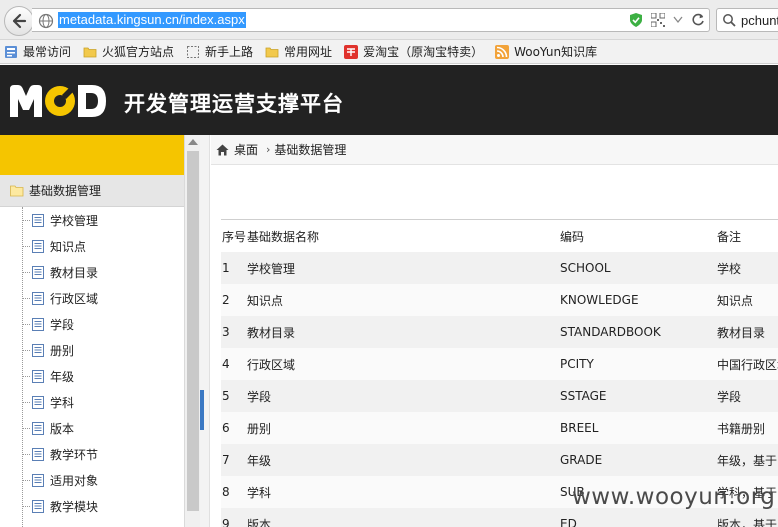 The width and height of the screenshot is (778, 527). Describe the element at coordinates (351, 51) in the screenshot. I see `taobao-icon` at that location.